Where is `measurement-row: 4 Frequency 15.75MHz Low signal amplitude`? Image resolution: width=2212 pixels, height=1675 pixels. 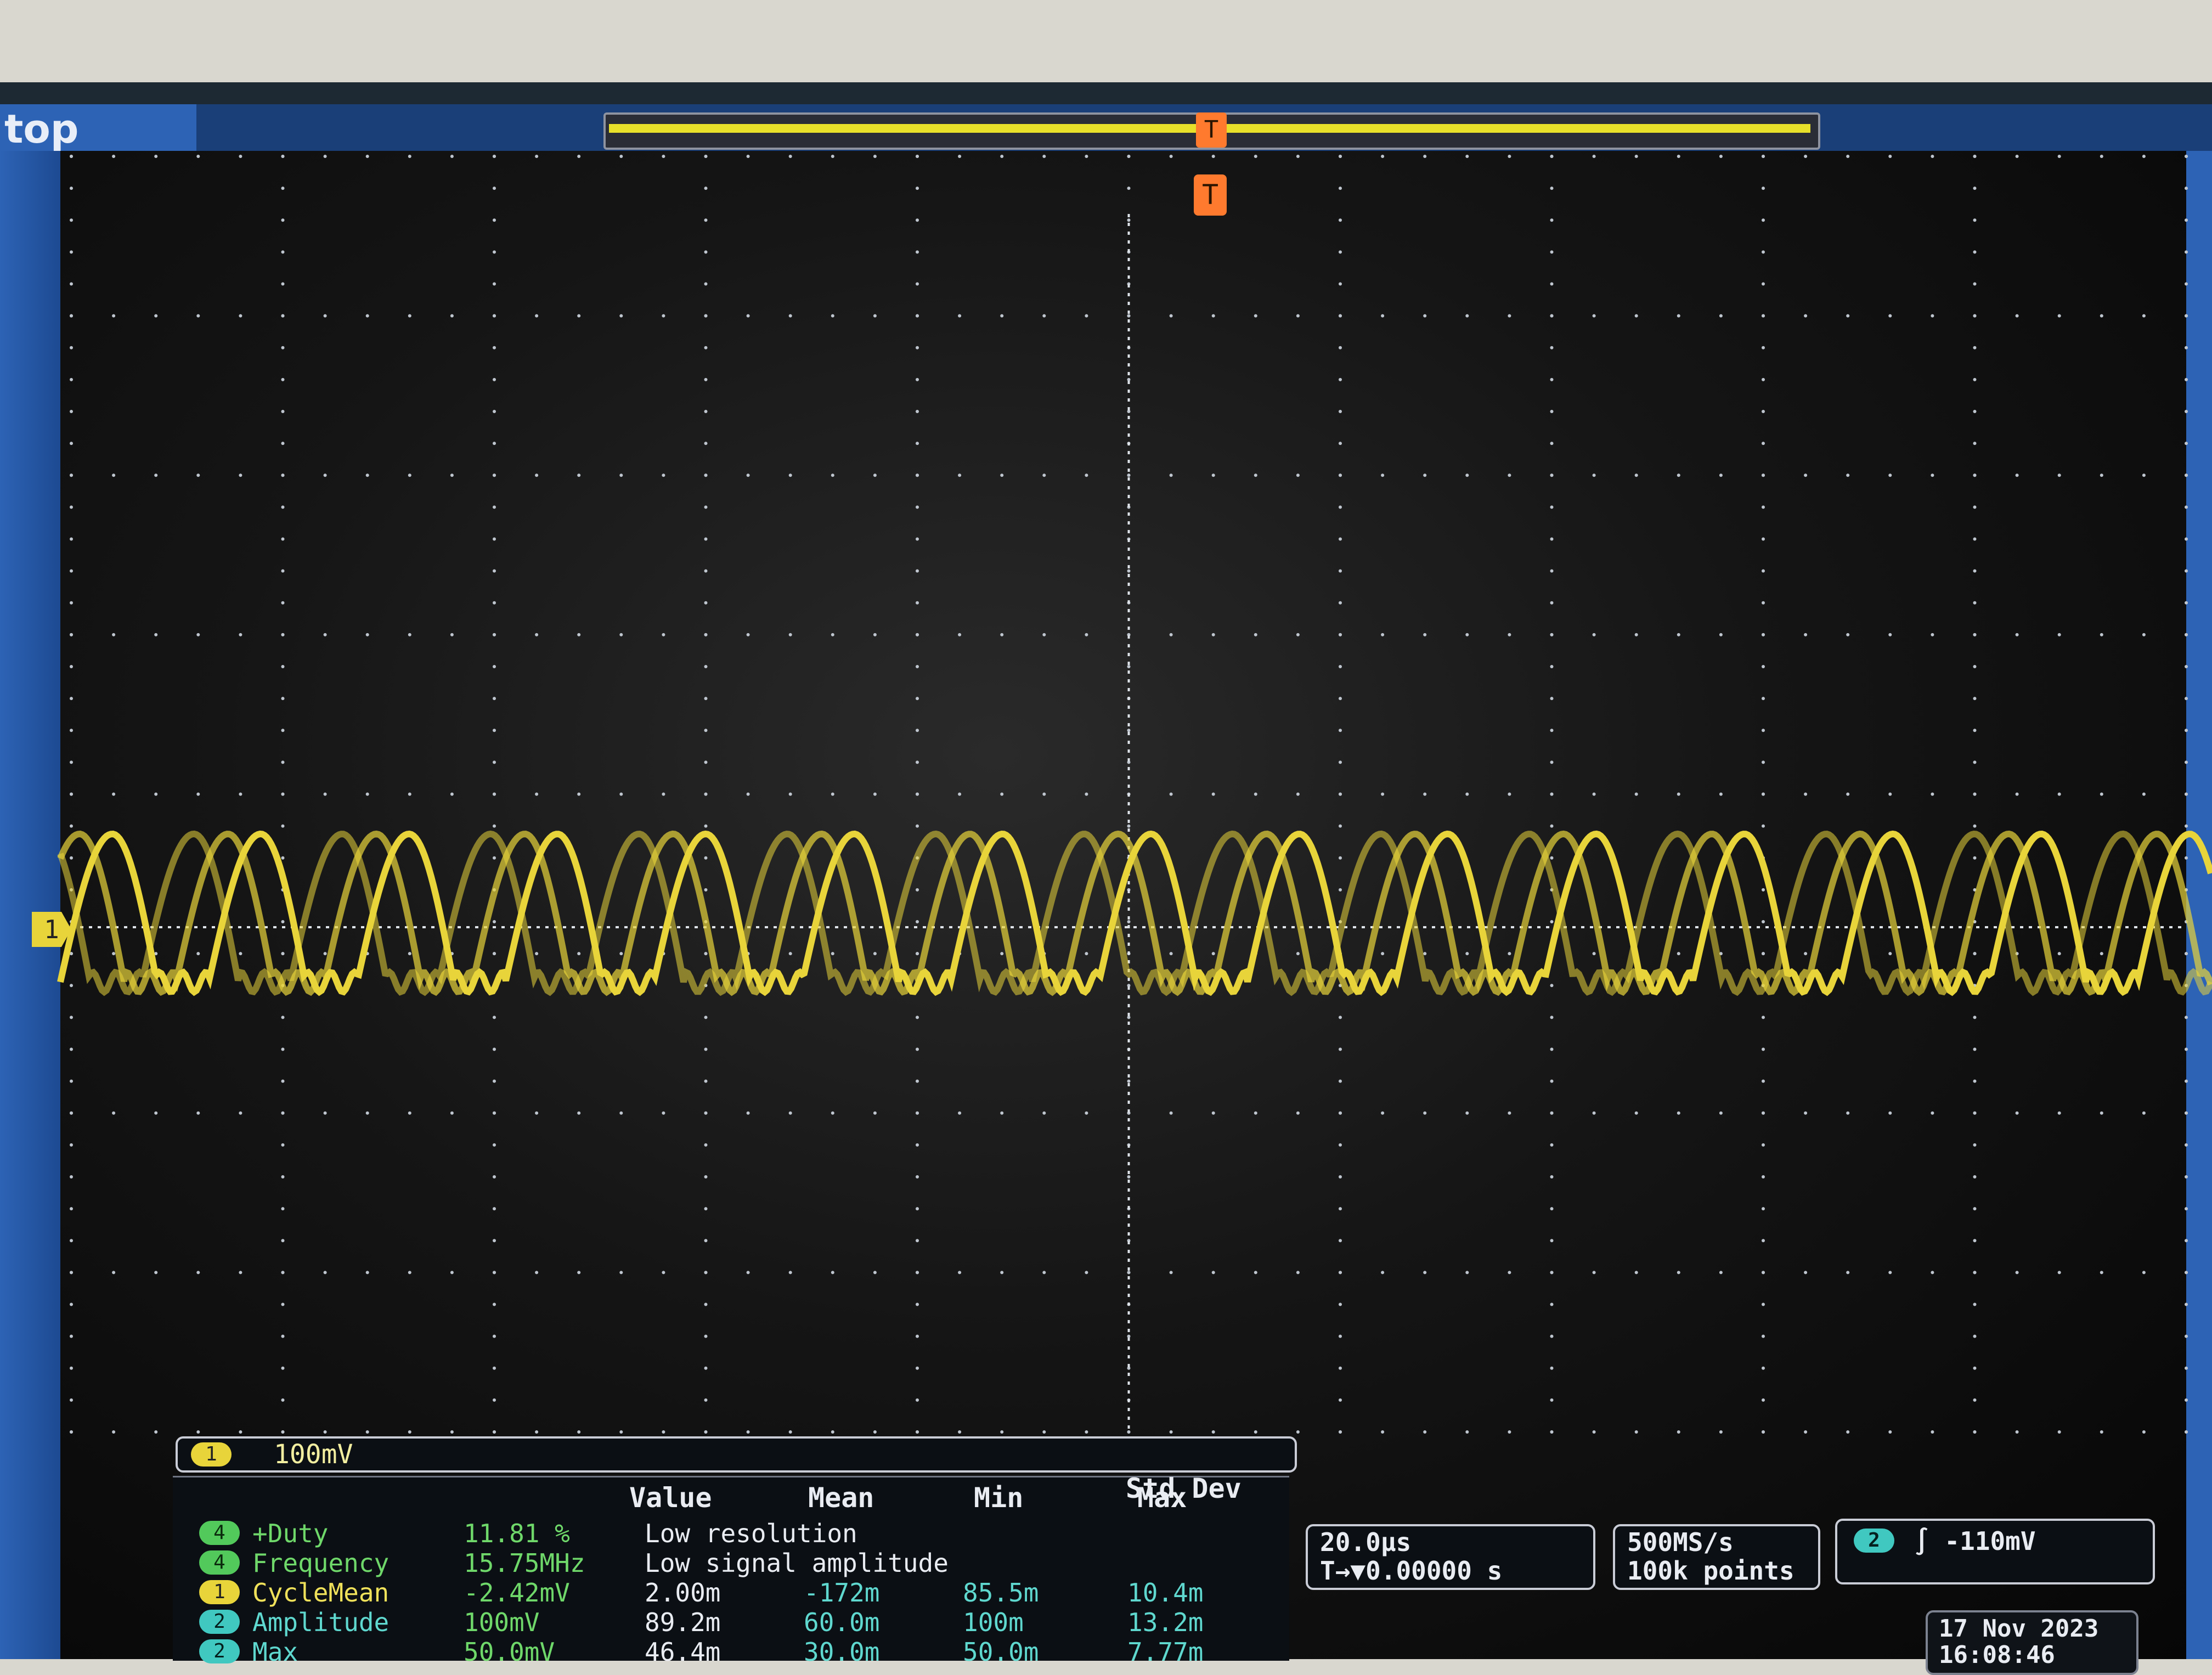
measurement-row: 4 Frequency 15.75MHz Low signal amplitude is located at coordinates (731, 1563).